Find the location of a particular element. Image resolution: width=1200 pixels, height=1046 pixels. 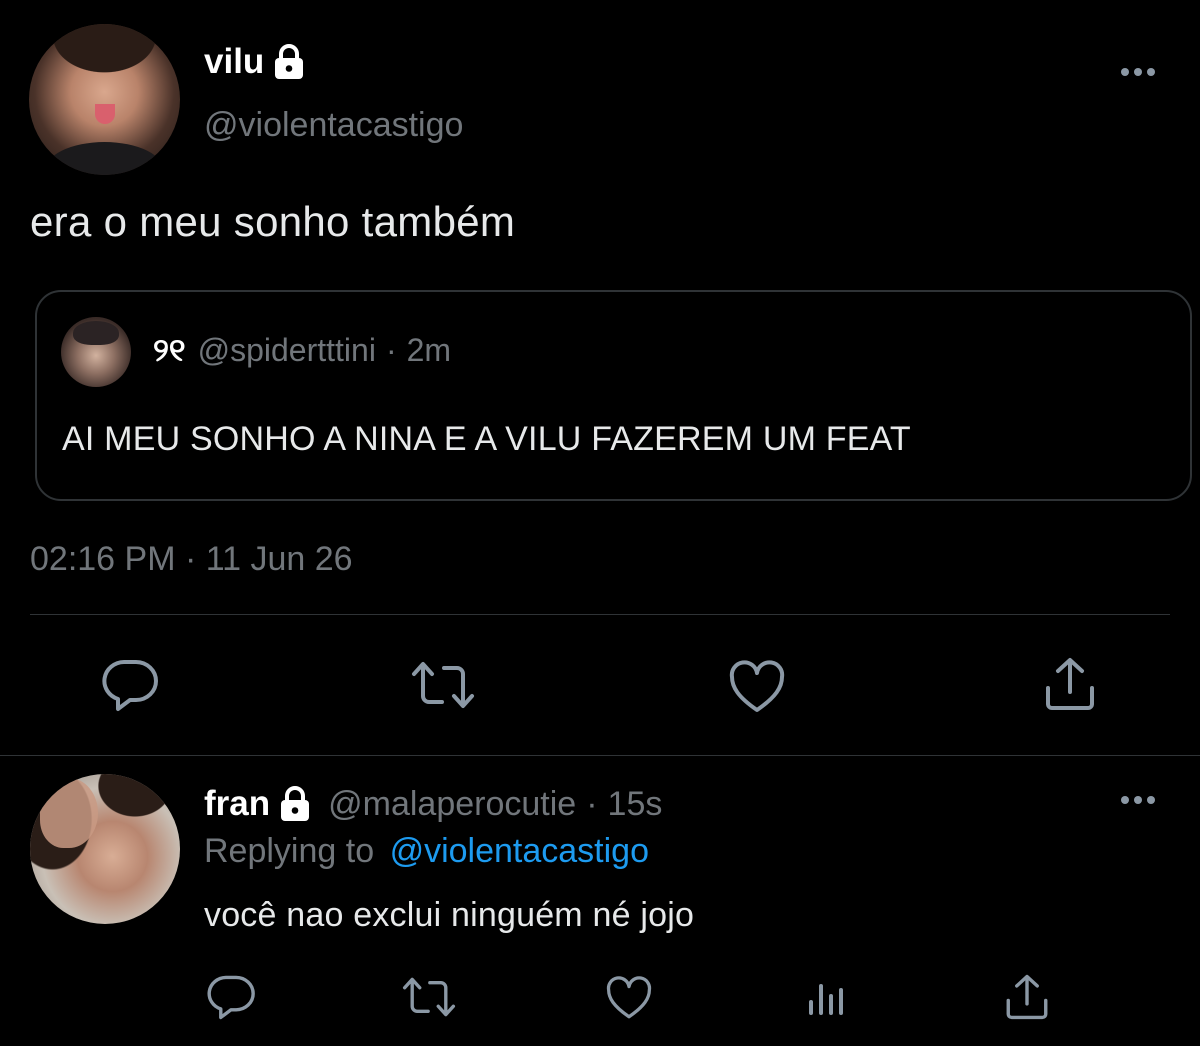

section-divider is located at coordinates (600, 755).